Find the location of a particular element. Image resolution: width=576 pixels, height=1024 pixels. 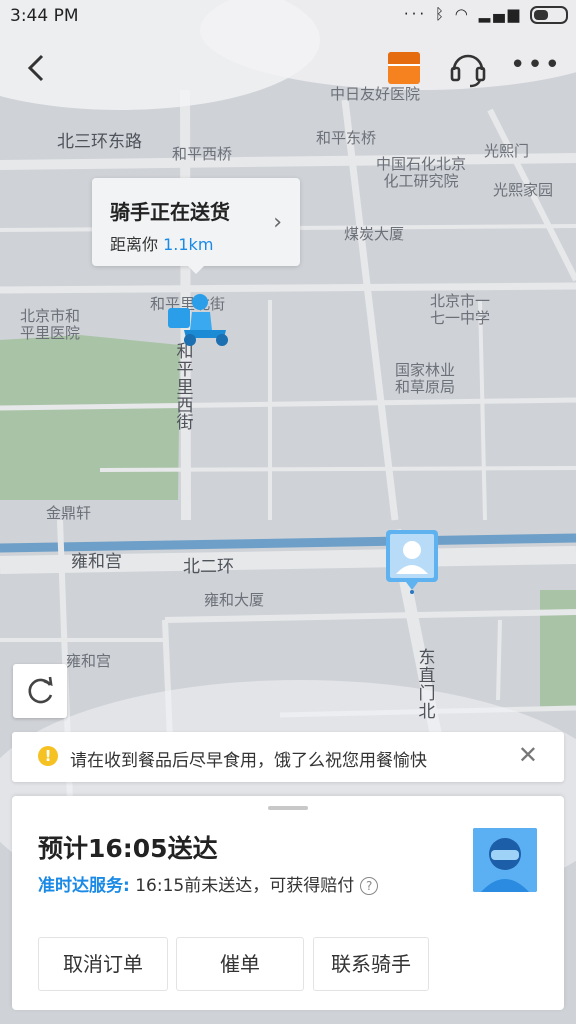

red-envelope-button is located at coordinates (404, 68).